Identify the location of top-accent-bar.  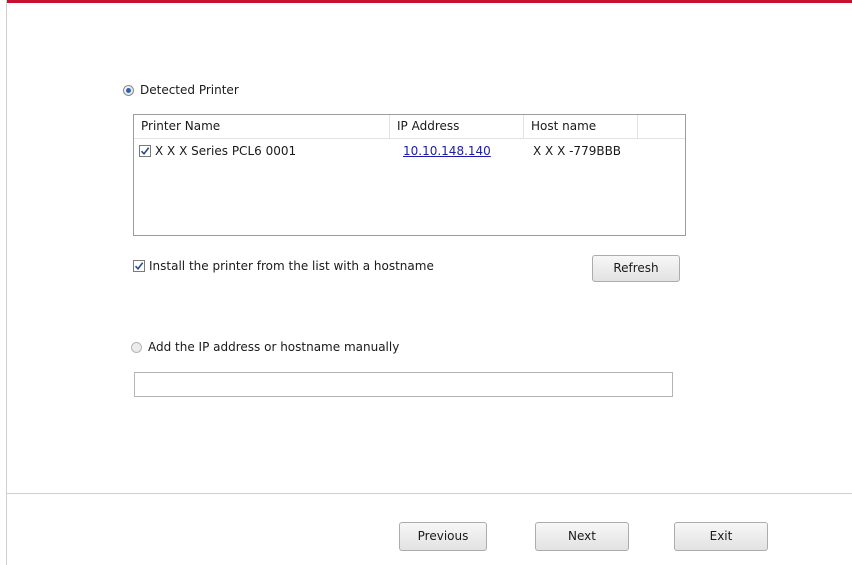
(429, 1).